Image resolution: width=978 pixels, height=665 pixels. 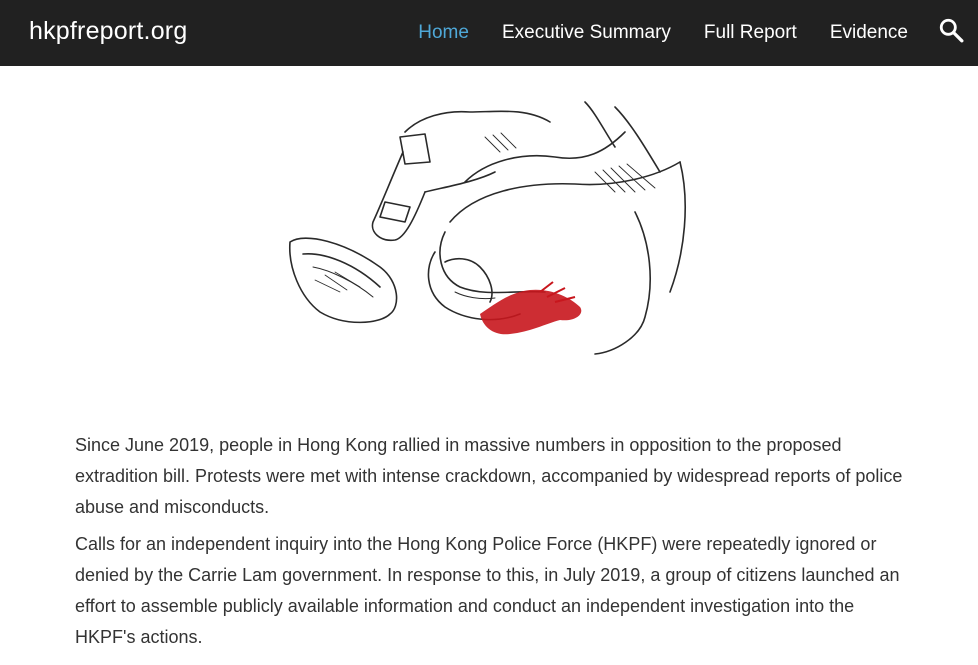 I want to click on nav-item-executive-summary: Executive Summary, so click(x=586, y=33).